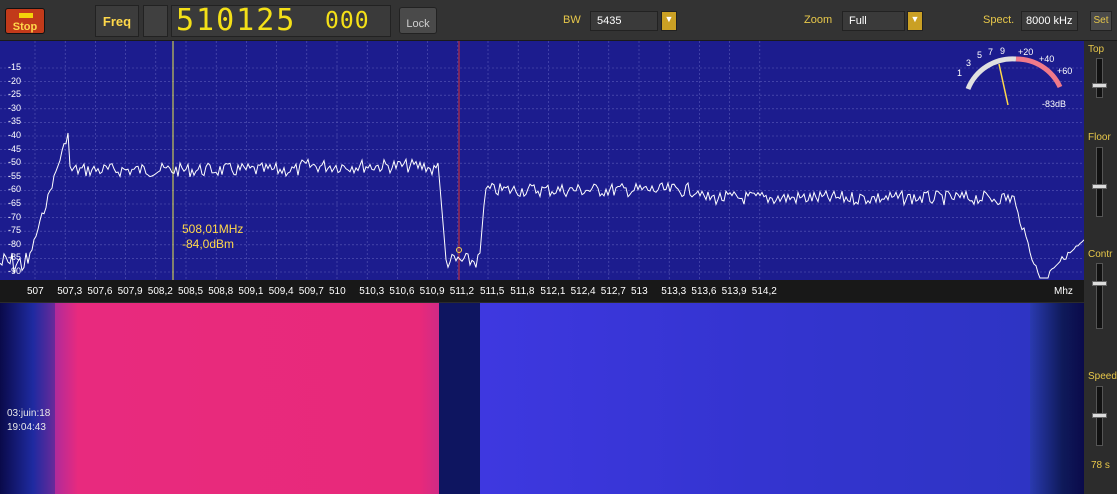  Describe the element at coordinates (15, 243) in the screenshot. I see `db-tick-label: -80` at that location.